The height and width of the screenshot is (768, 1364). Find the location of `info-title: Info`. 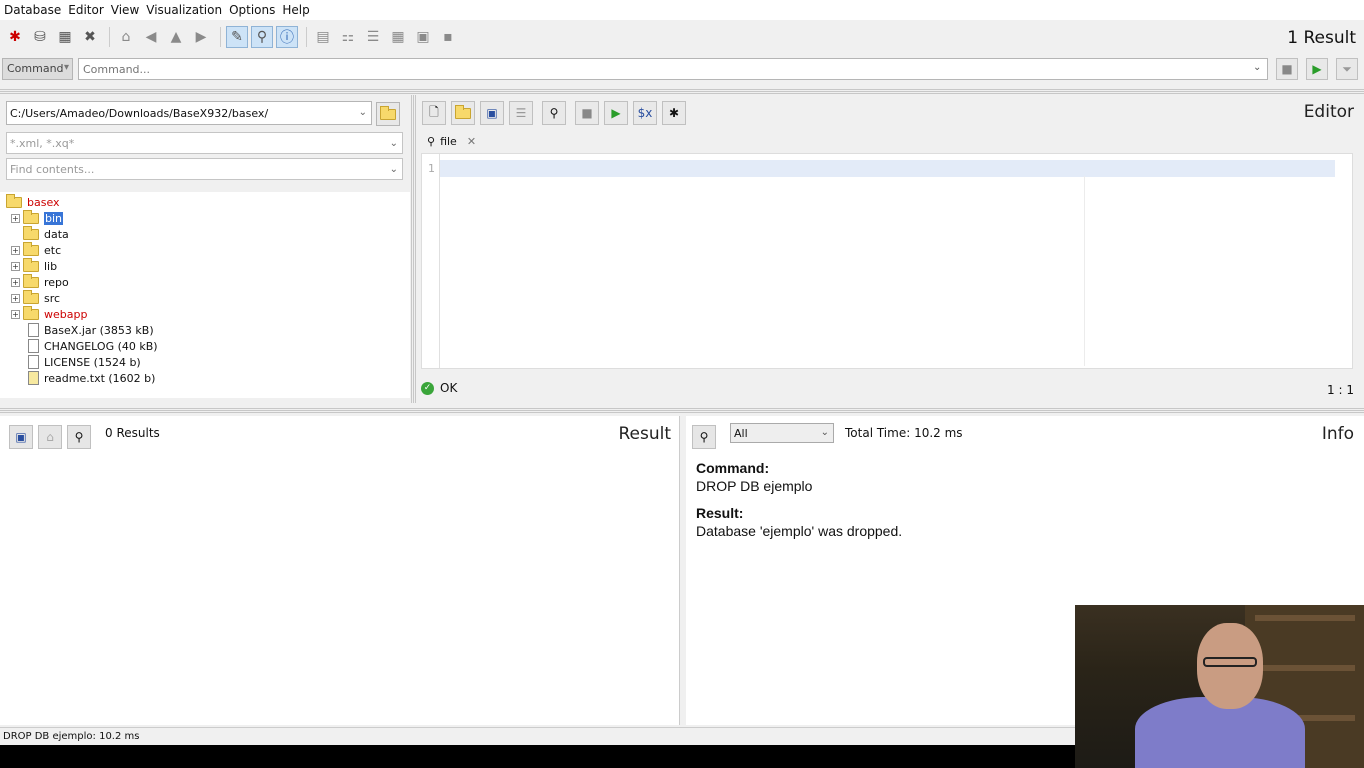

info-title: Info is located at coordinates (1337, 434).